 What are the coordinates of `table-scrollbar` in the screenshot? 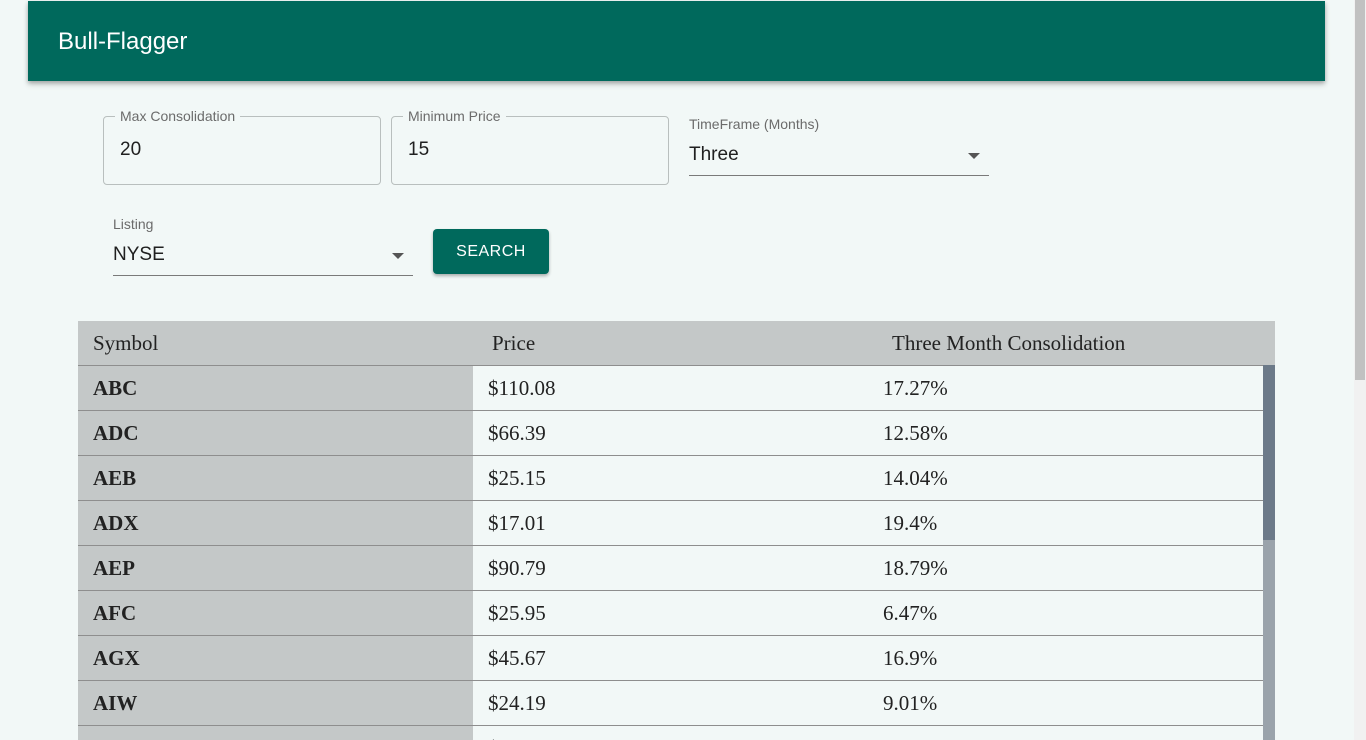 It's located at (1269, 552).